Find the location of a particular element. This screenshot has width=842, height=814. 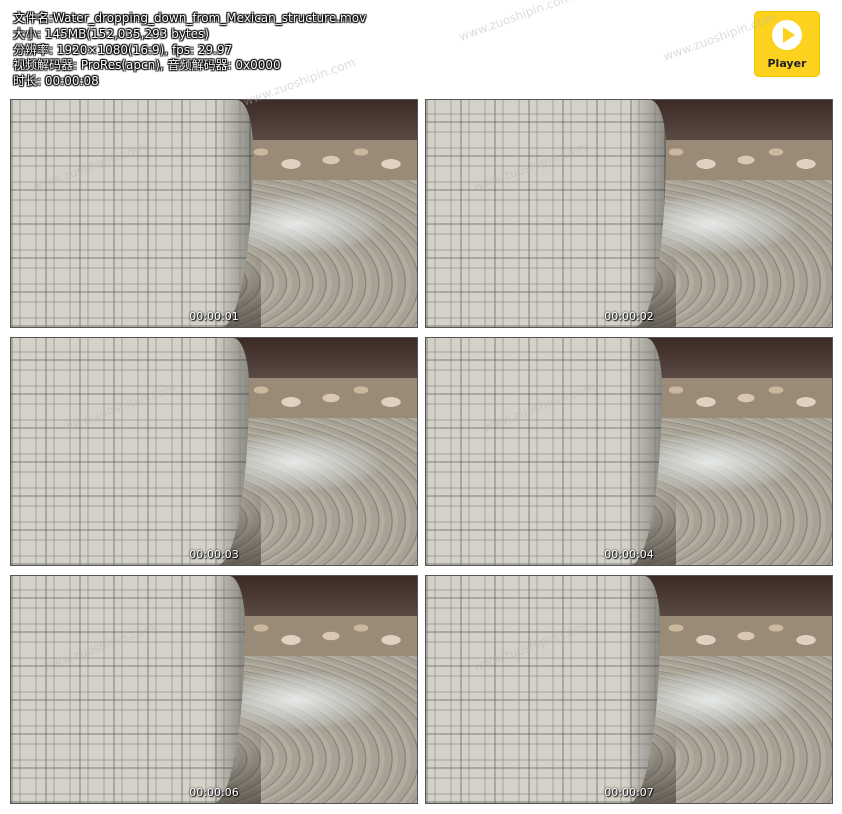

frame-timestamp: 00:00:03 is located at coordinates (214, 554).